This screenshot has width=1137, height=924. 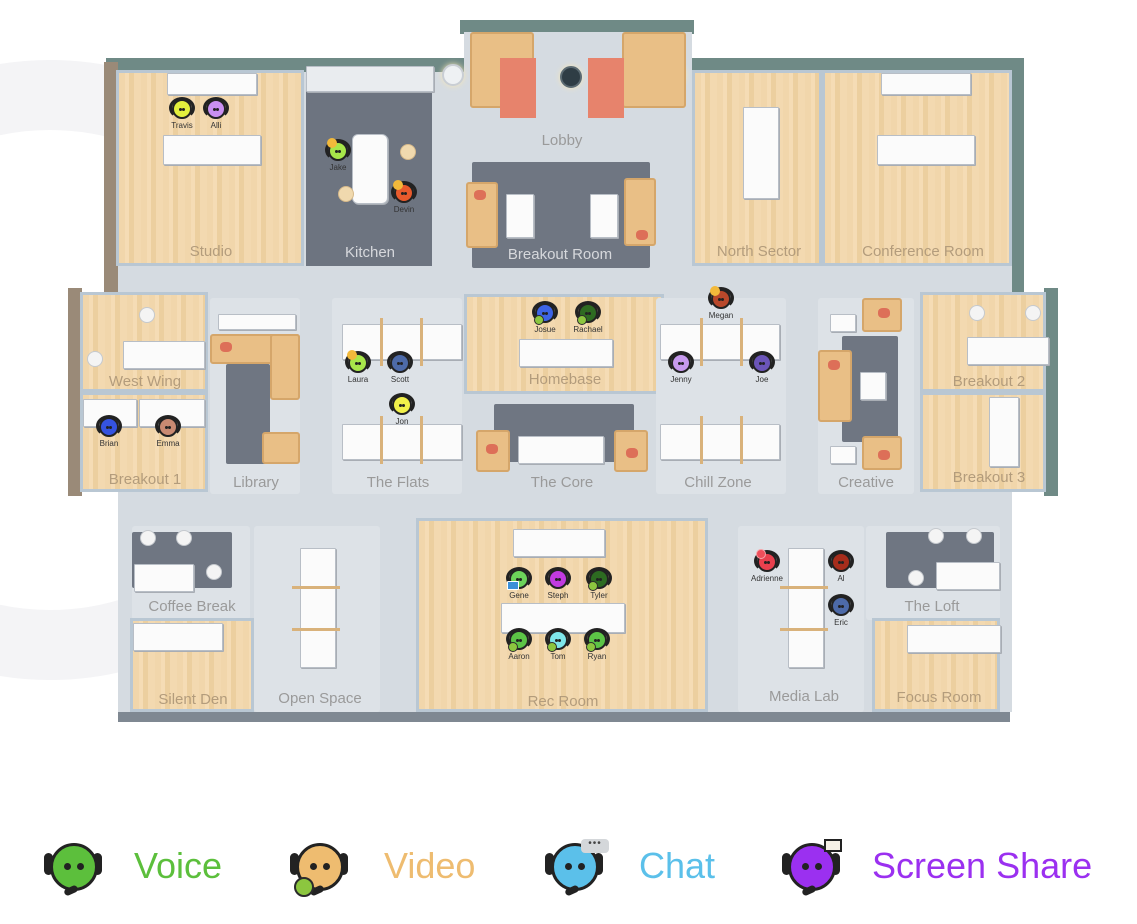 I want to click on avatar-alli: Alli, so click(x=216, y=114).